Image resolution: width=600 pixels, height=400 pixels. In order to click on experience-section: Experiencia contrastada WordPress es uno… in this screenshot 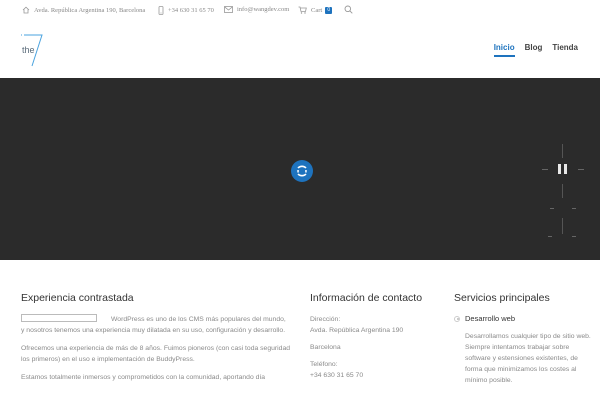, I will do `click(156, 341)`.